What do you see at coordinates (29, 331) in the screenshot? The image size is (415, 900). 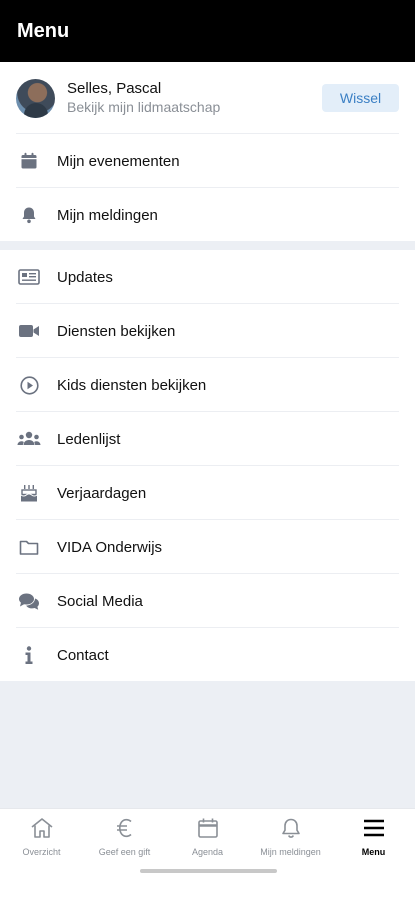 I see `video-camera-icon` at bounding box center [29, 331].